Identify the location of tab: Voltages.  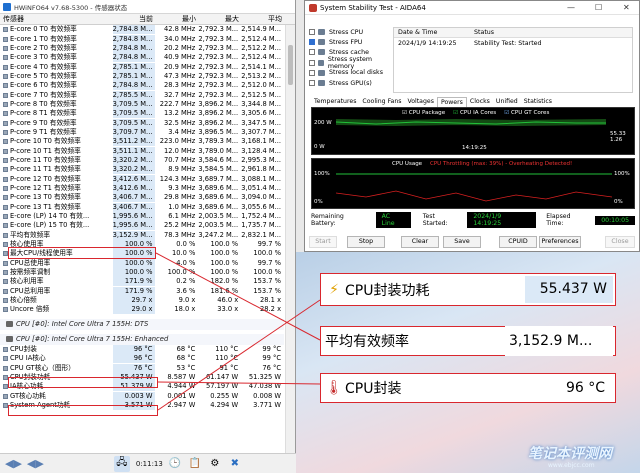
(421, 102).